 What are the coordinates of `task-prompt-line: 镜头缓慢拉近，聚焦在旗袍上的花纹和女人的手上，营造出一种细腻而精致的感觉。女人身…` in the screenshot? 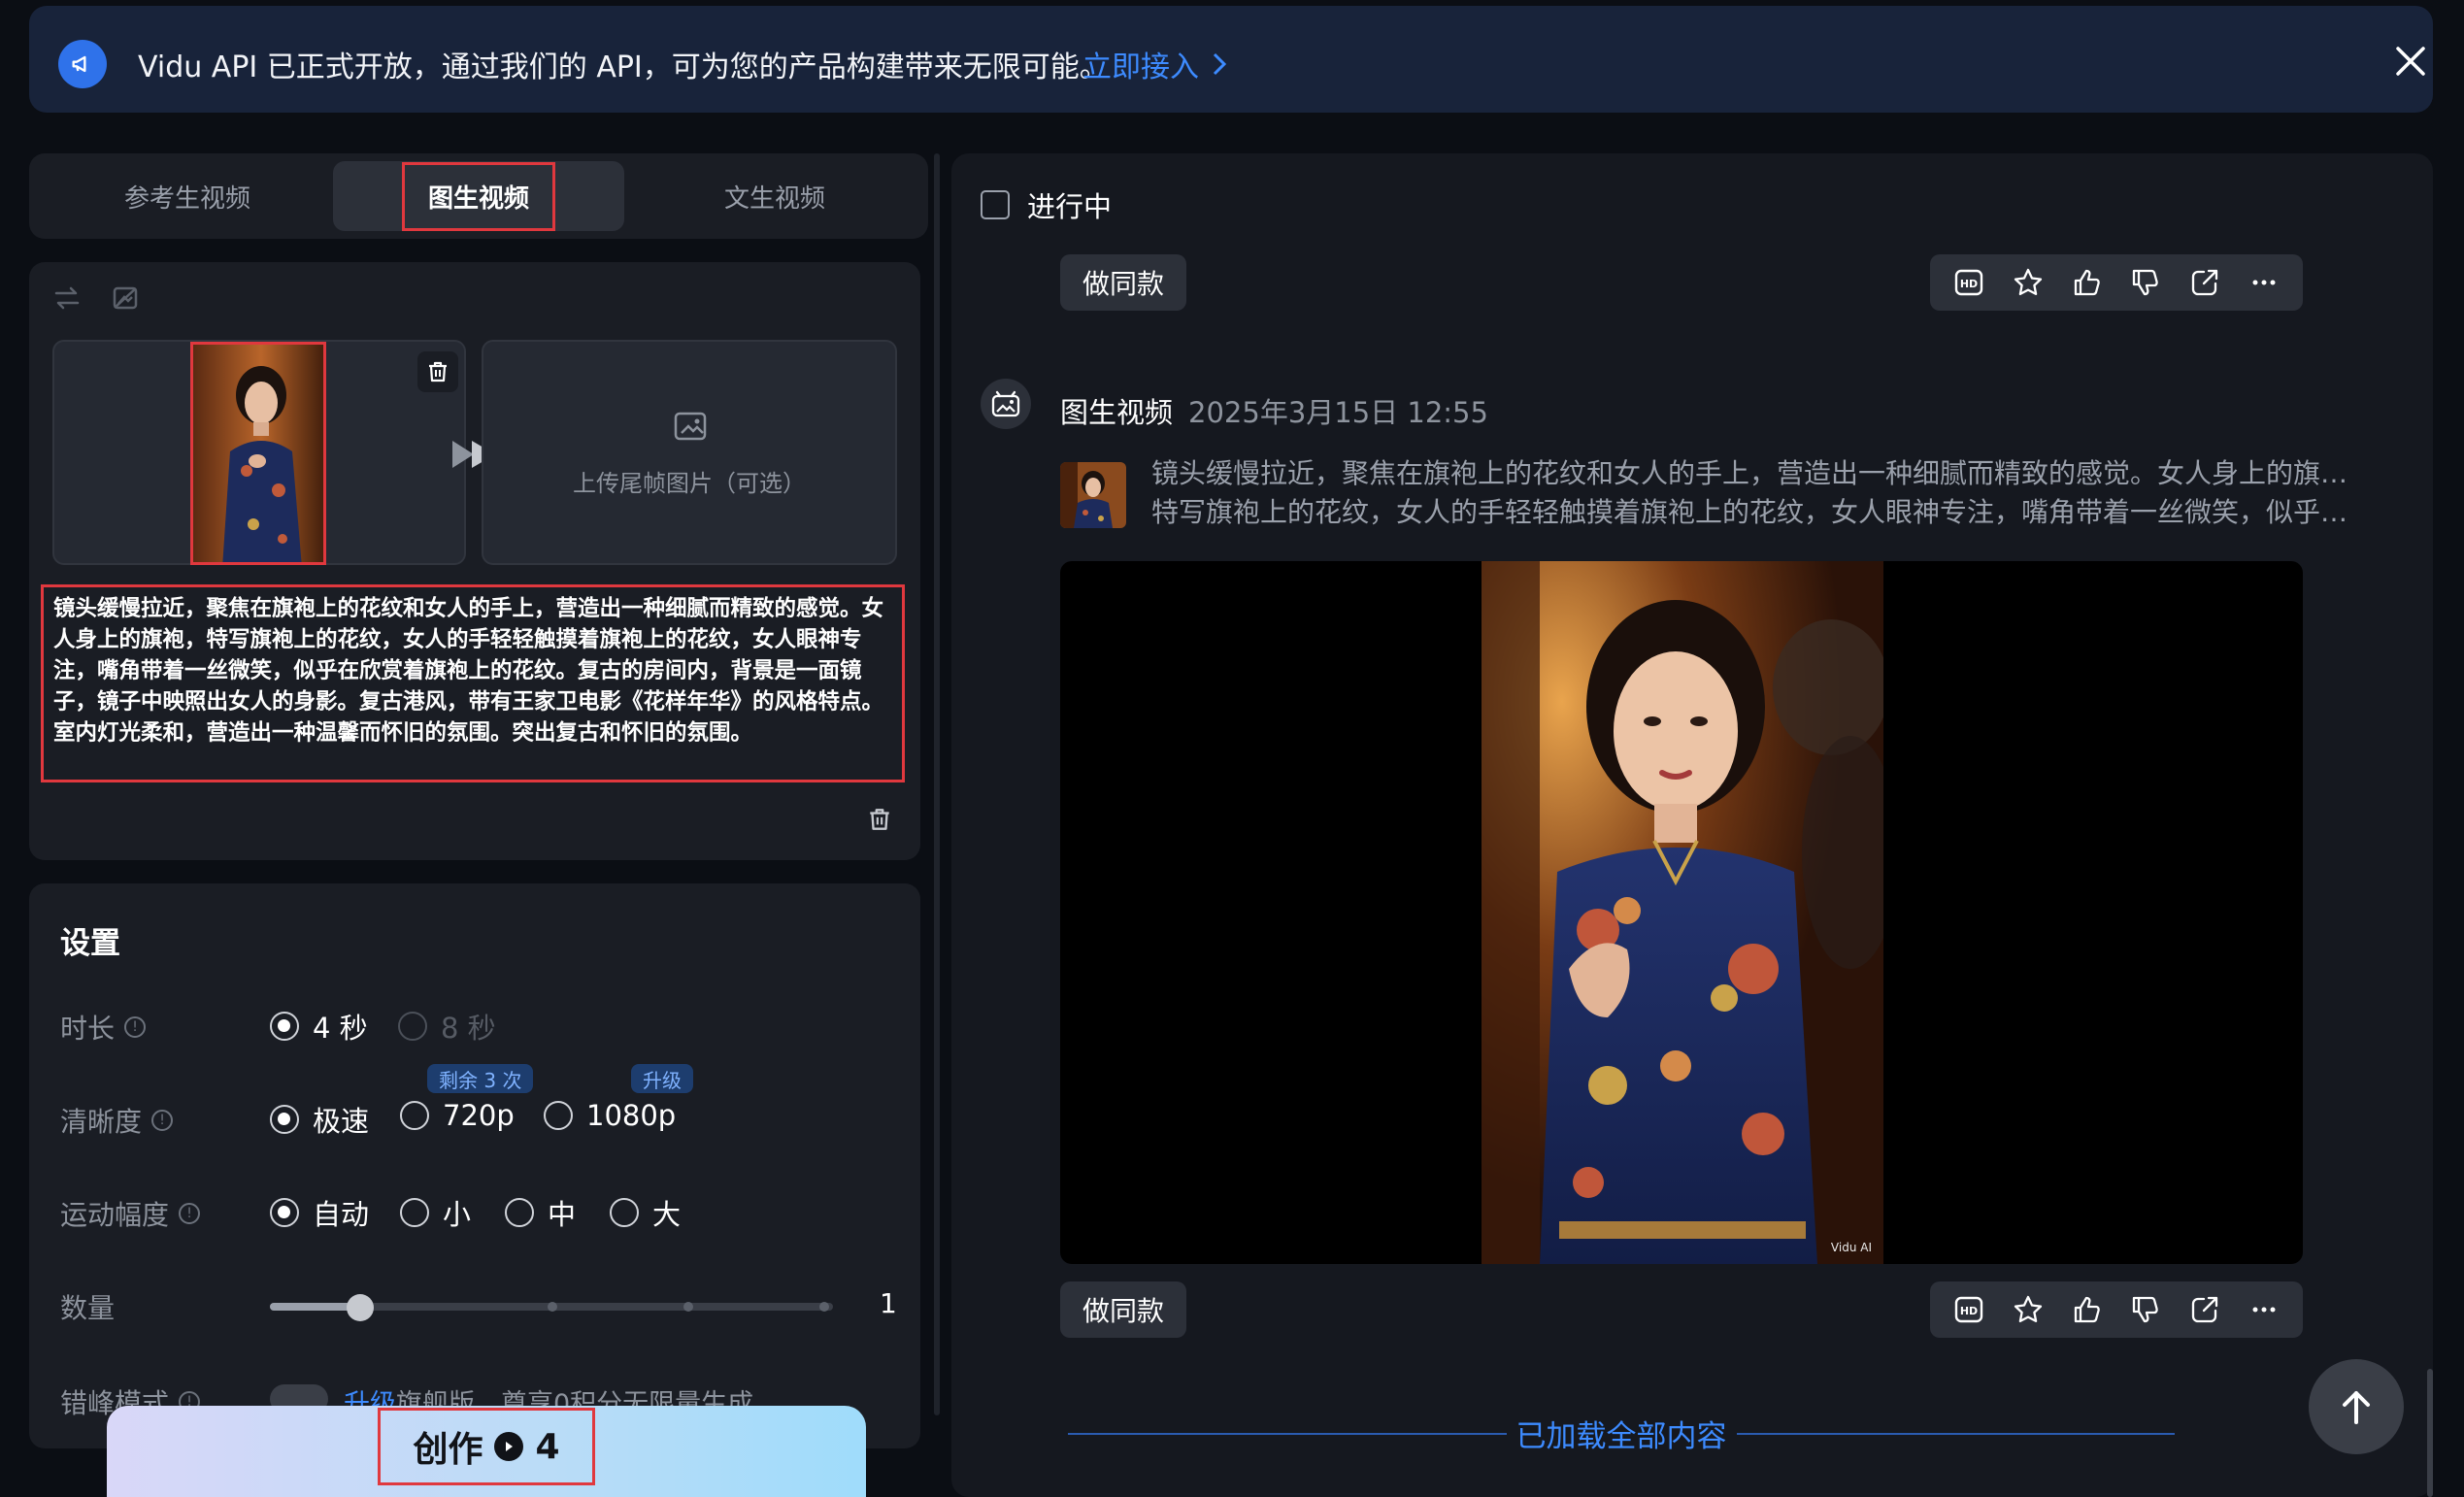 It's located at (1753, 473).